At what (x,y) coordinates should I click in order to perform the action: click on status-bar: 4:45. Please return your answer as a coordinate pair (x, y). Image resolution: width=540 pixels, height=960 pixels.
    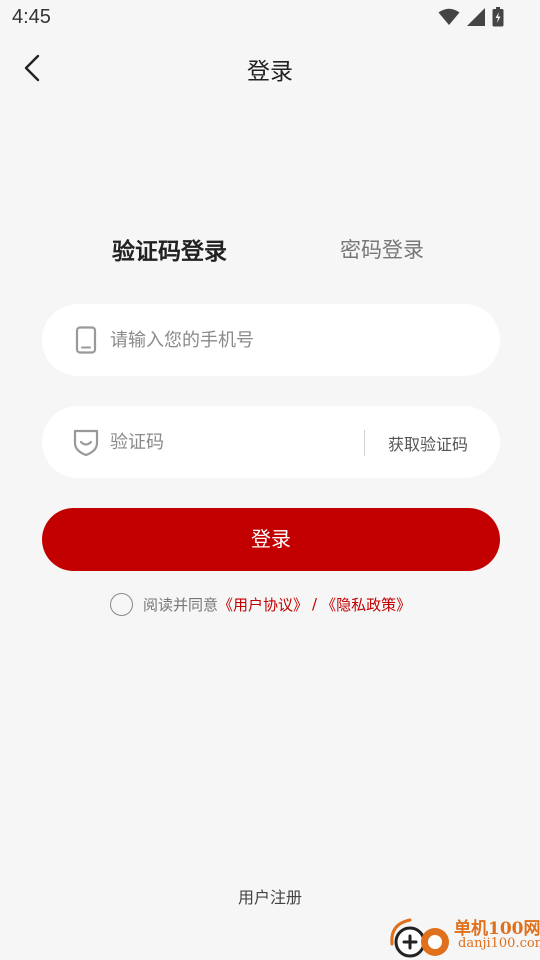
    Looking at the image, I should click on (270, 18).